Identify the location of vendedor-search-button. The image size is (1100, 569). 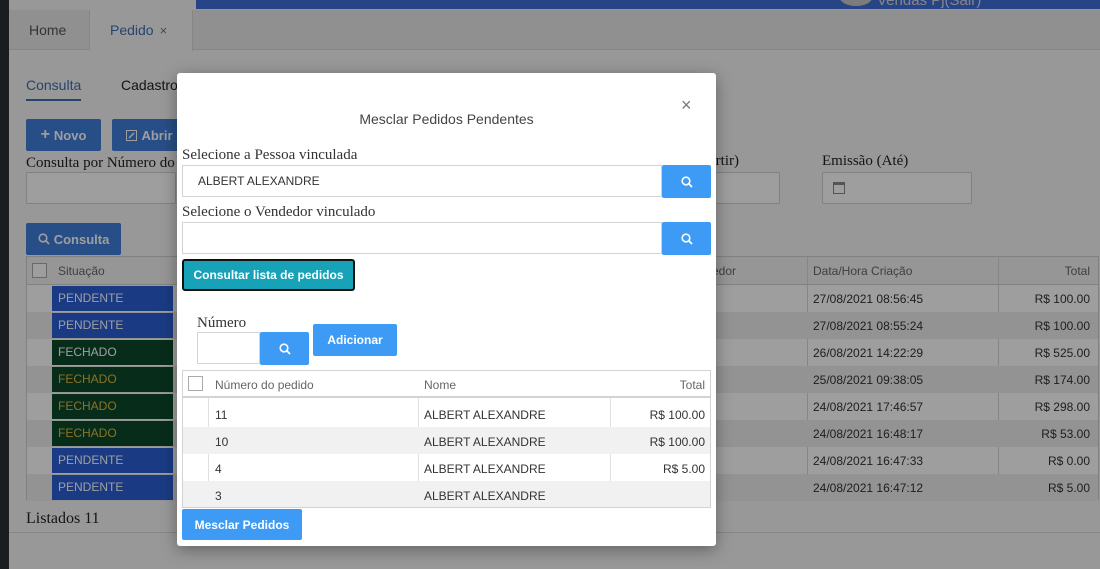
(686, 238).